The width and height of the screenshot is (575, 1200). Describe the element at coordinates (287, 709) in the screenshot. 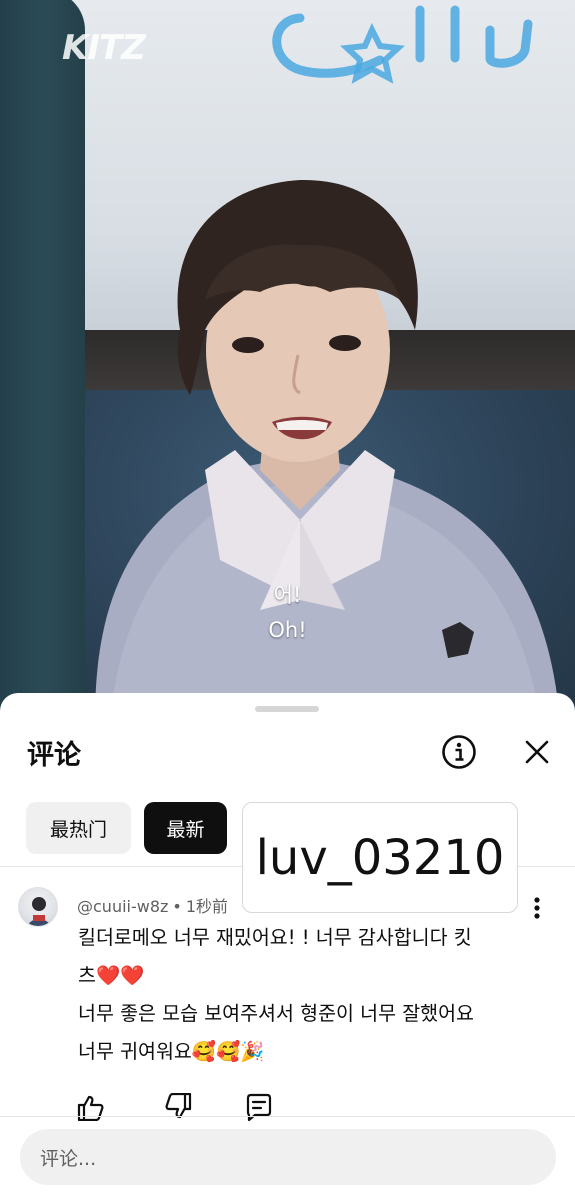

I see `sheet-drag-handle` at that location.